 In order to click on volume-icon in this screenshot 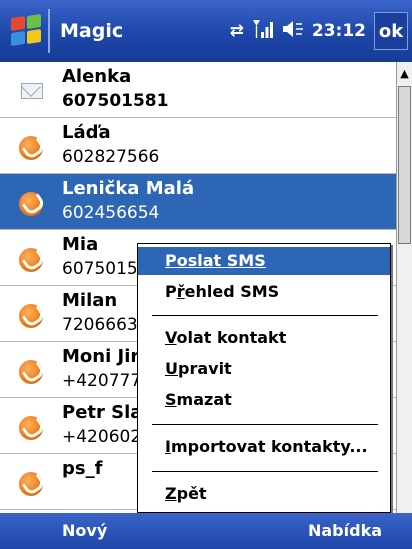, I will do `click(293, 31)`.